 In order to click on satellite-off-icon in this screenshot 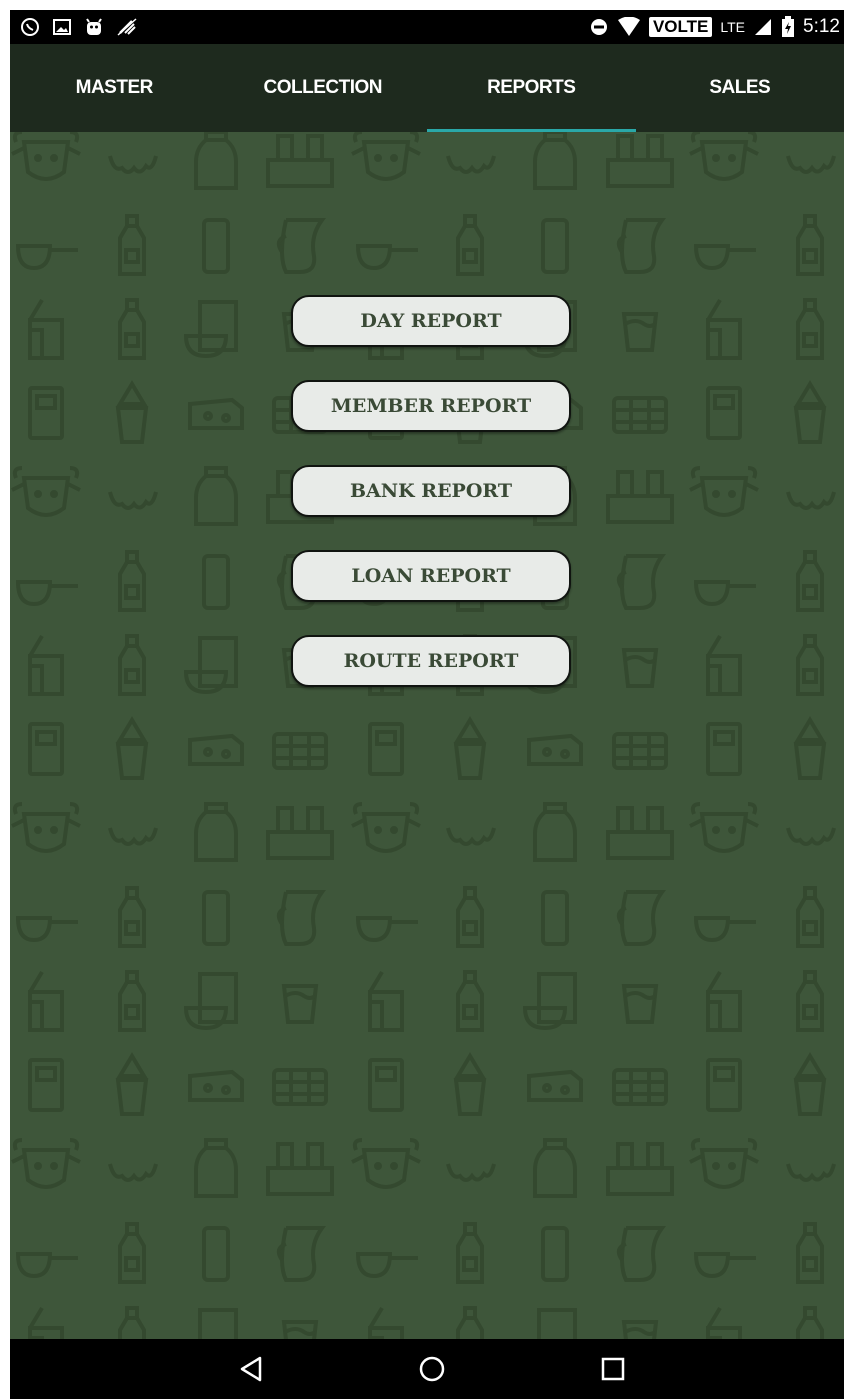, I will do `click(127, 27)`.